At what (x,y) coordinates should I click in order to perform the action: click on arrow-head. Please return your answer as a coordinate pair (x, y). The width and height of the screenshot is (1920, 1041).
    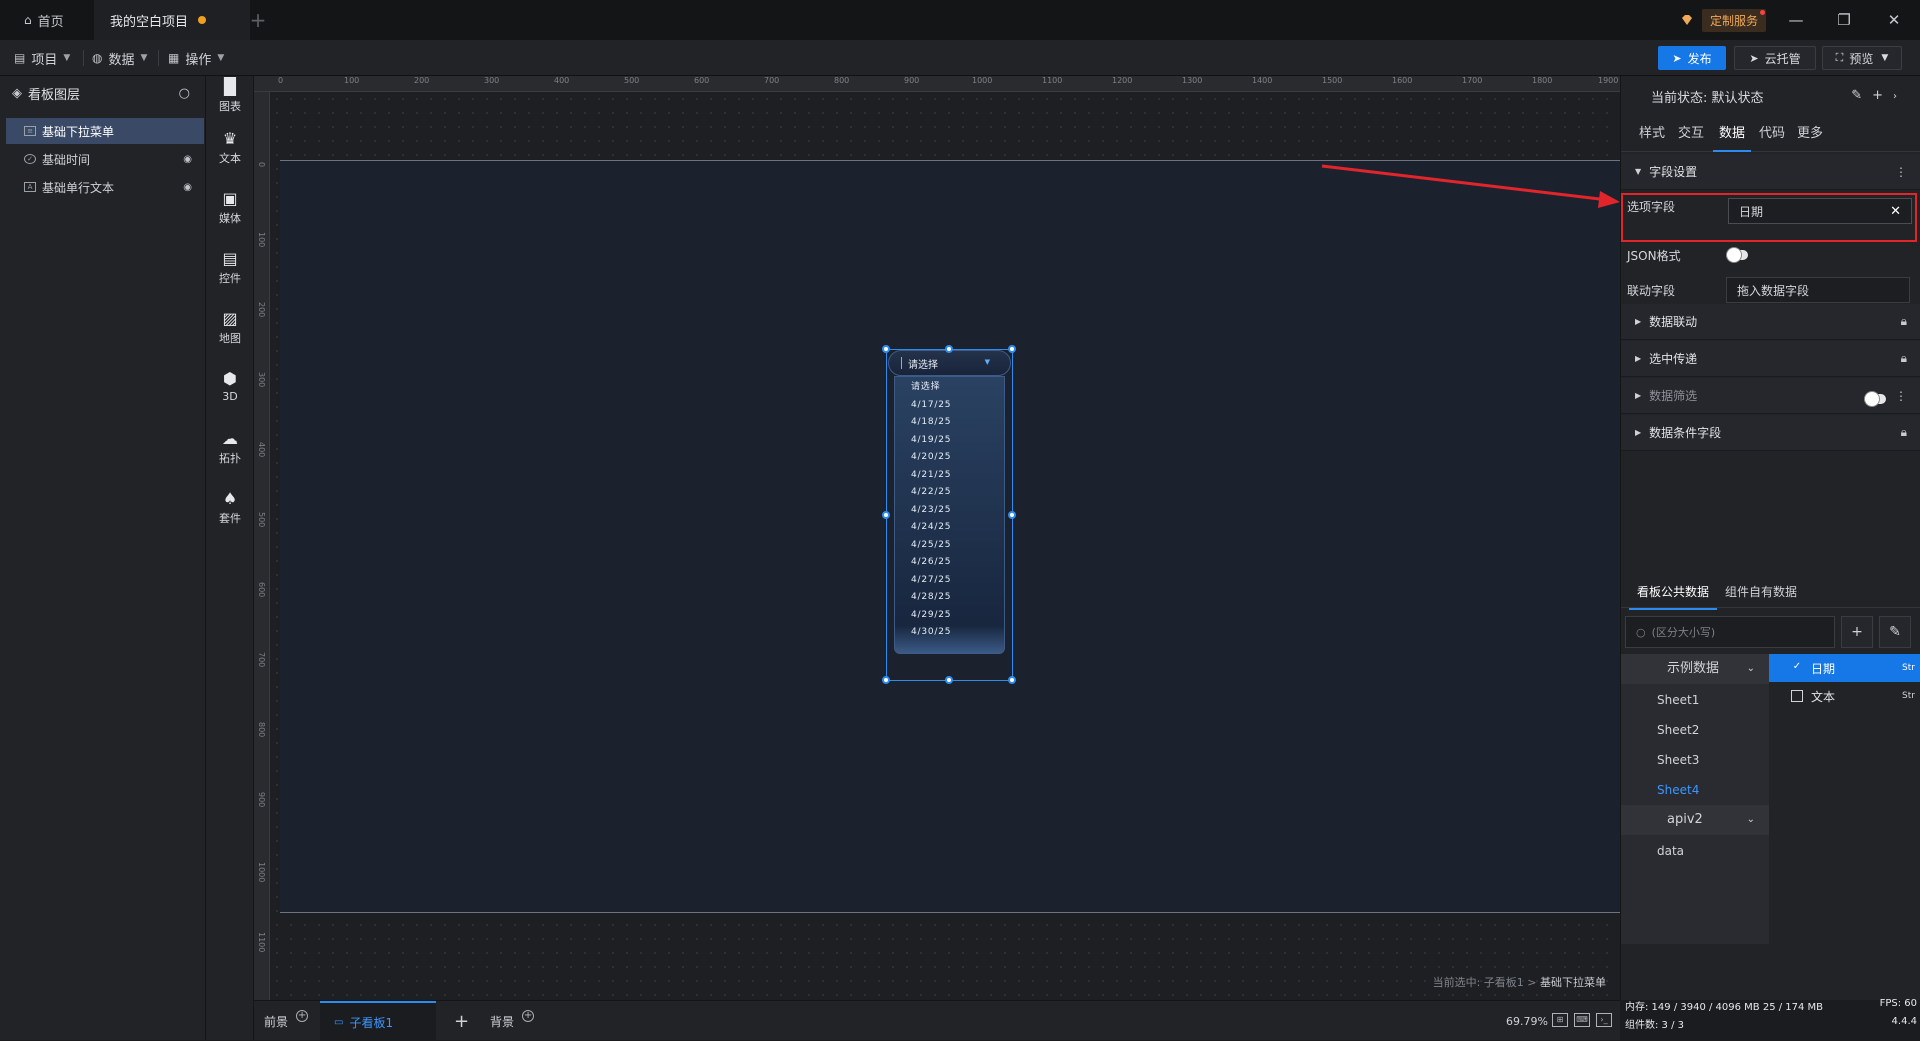
    Looking at the image, I should click on (1609, 199).